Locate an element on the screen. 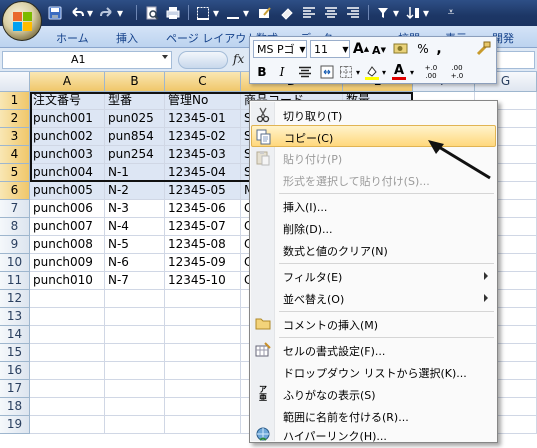 This screenshot has height=448, width=537. quick-print-icon is located at coordinates (173, 12).